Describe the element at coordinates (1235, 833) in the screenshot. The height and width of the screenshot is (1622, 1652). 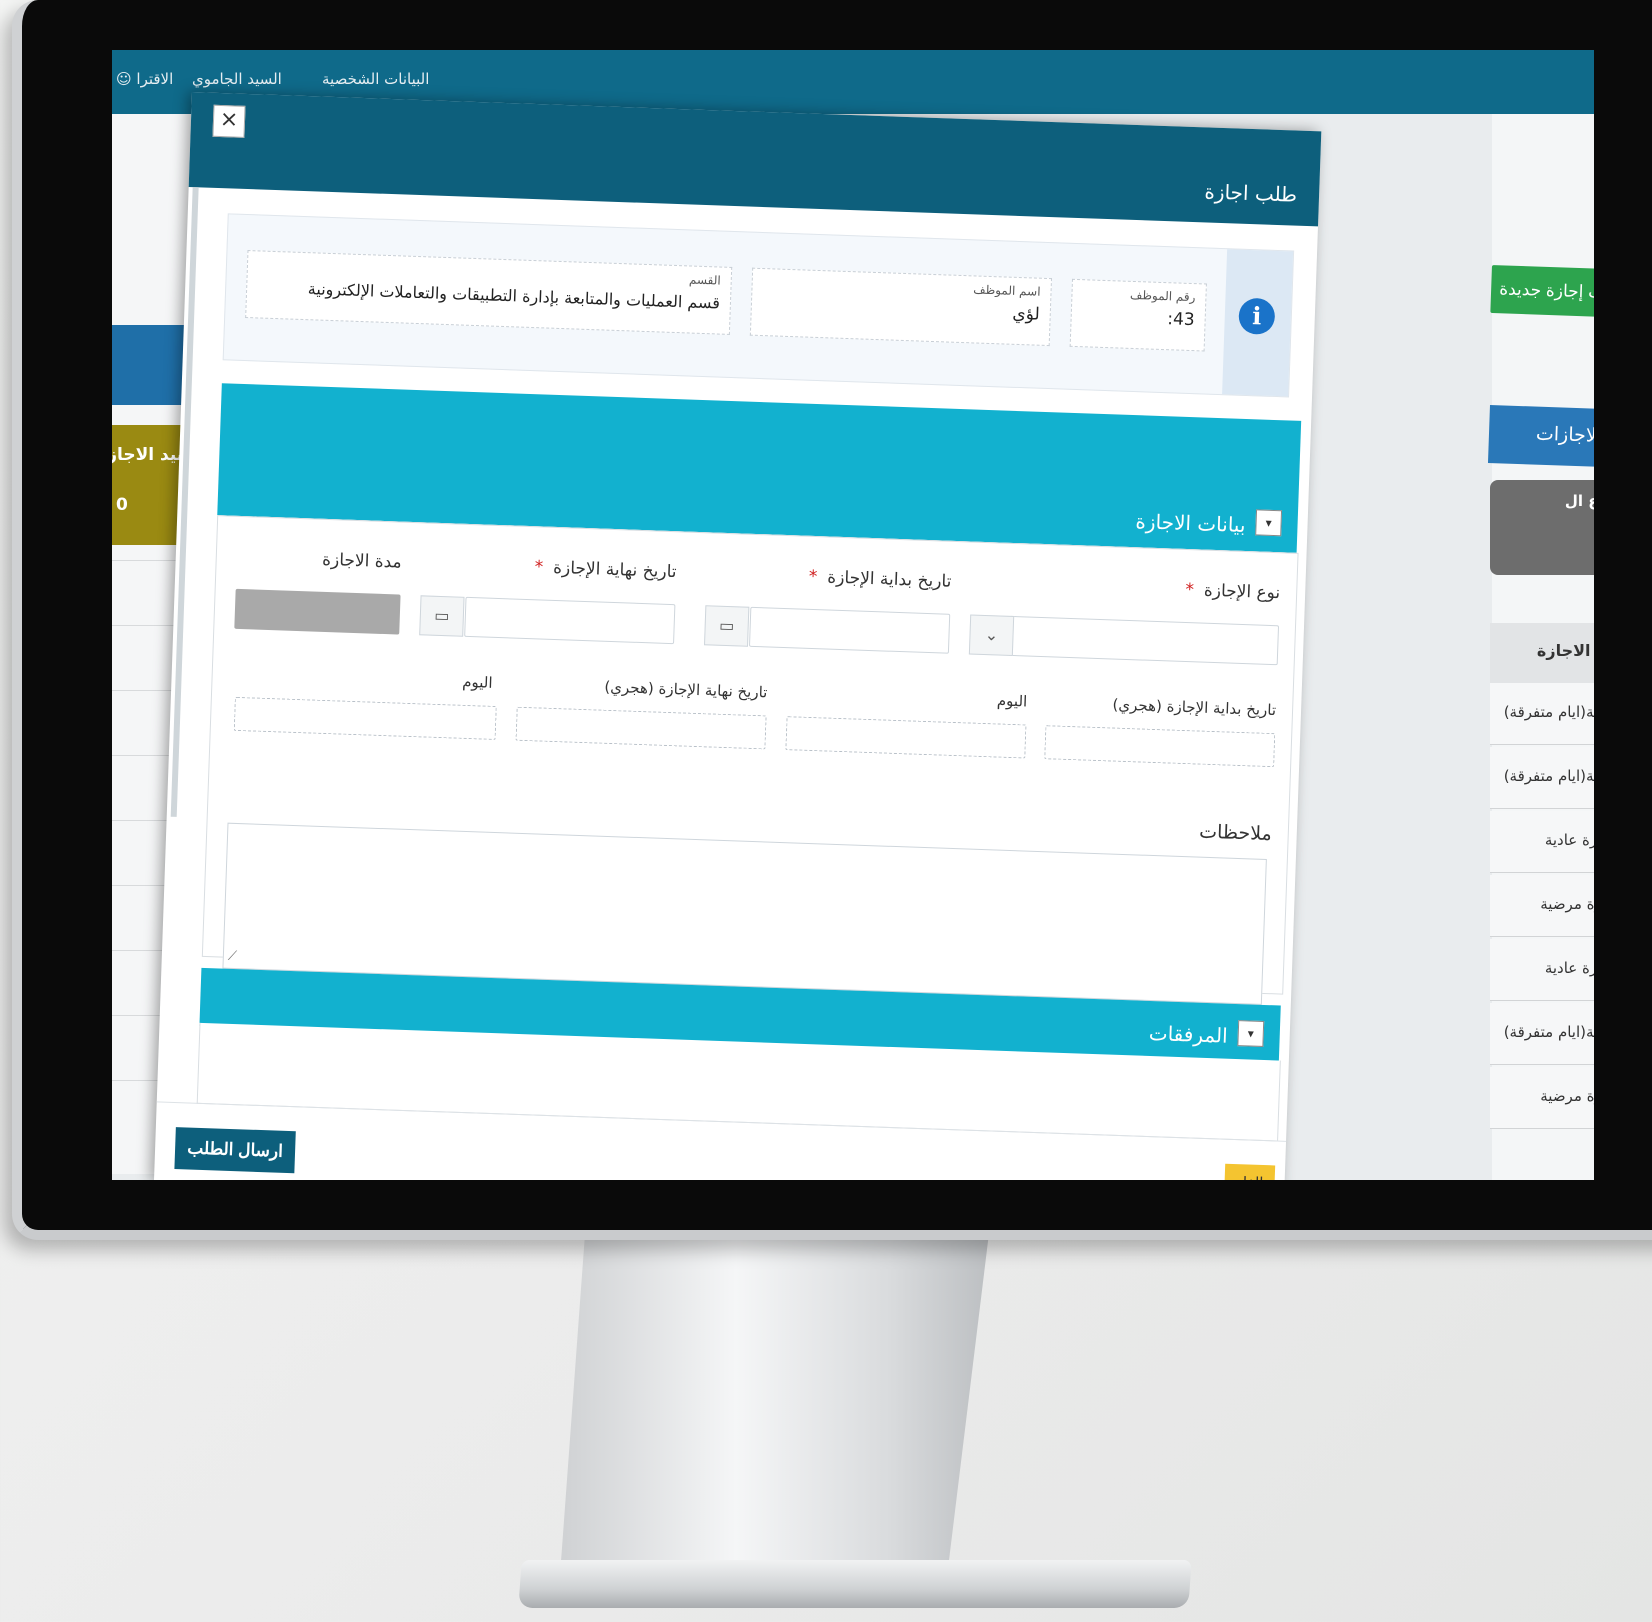
I see `notes-label: ملاحظات` at that location.